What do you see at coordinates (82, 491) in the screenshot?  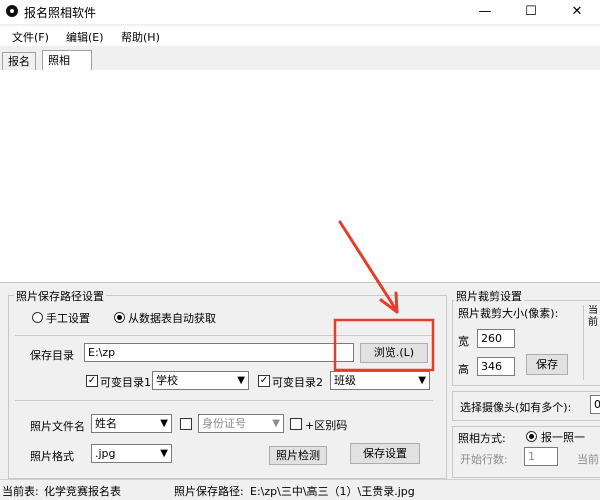 I see `current-table-value: 化学竞赛报名表` at bounding box center [82, 491].